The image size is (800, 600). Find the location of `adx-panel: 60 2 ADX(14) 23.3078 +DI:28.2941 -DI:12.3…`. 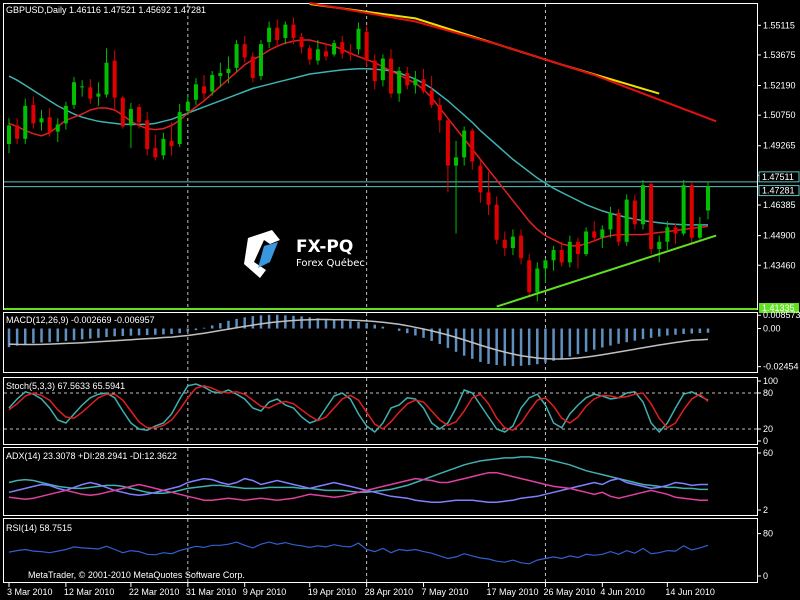

adx-panel: 60 2 ADX(14) 23.3078 +DI:28.2941 -DI:12.3… is located at coordinates (388, 481).